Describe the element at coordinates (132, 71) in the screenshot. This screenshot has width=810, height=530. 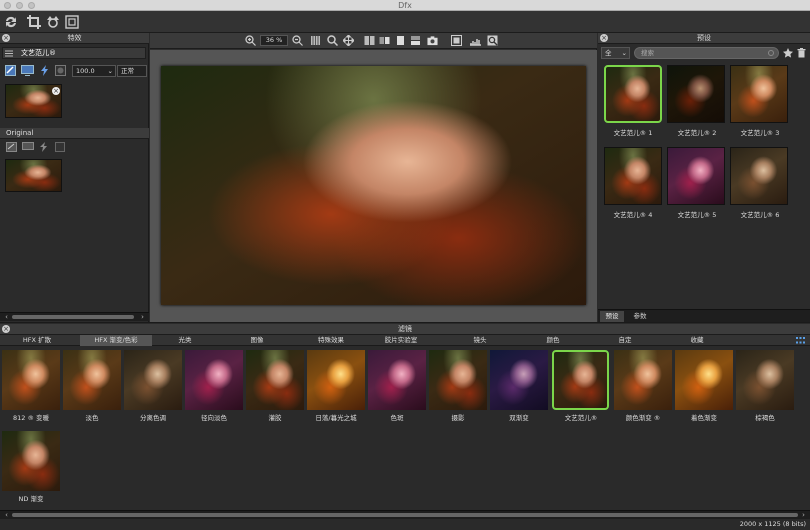
I see `blend-mode-select: 正常` at that location.